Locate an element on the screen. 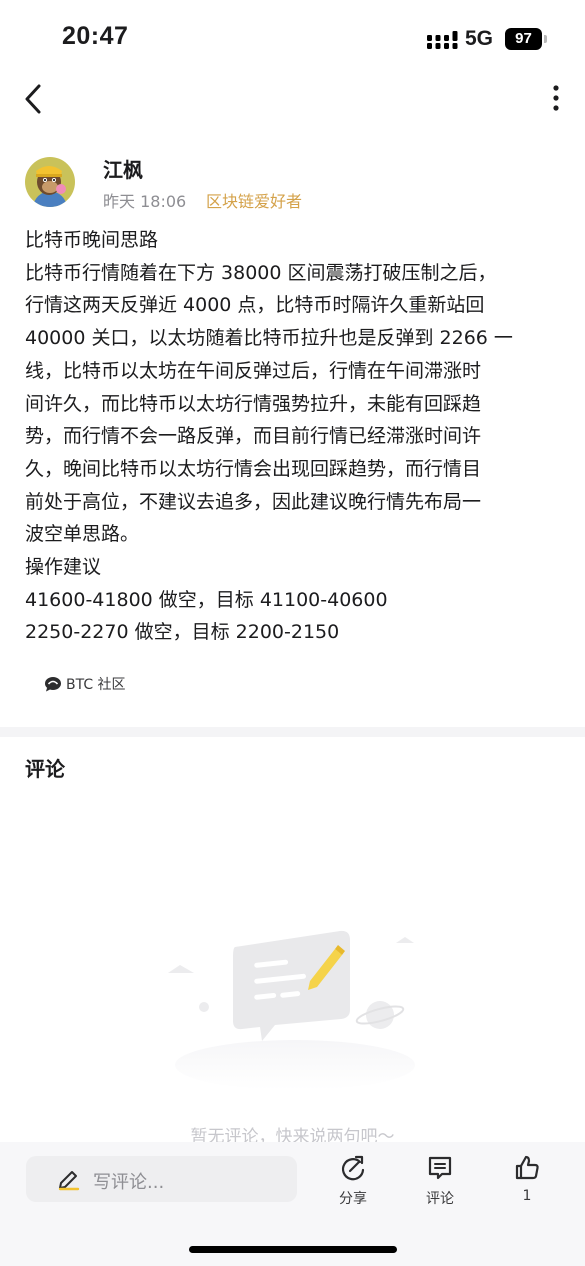 The image size is (585, 1266). comments-title: 评论 is located at coordinates (45, 769).